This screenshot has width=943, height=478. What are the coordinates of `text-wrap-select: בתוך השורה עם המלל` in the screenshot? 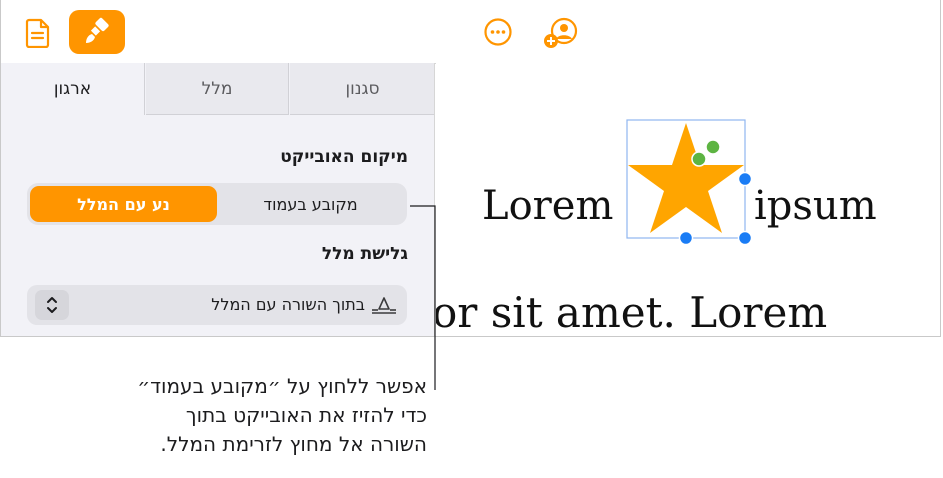 It's located at (217, 305).